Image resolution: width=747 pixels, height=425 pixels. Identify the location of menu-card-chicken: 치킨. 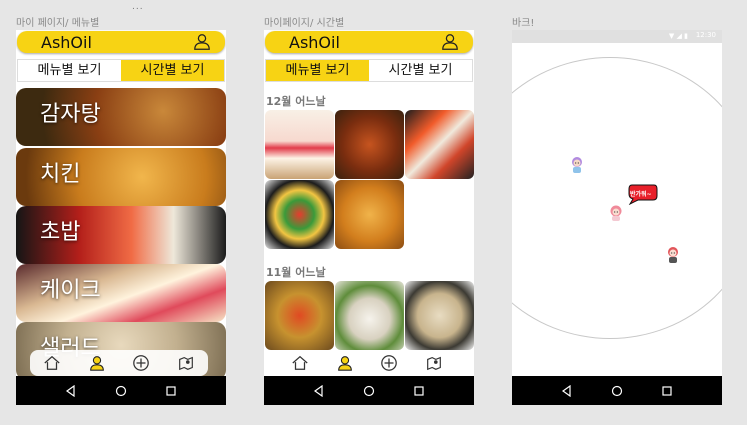
(121, 177).